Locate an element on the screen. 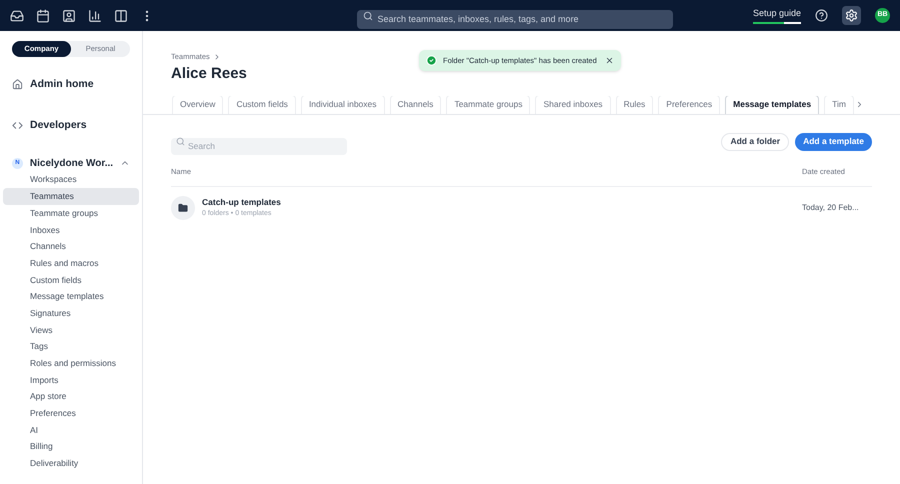 The width and height of the screenshot is (900, 484). search-field: Search teammates, inboxes, rules, tags, and more is located at coordinates (515, 19).